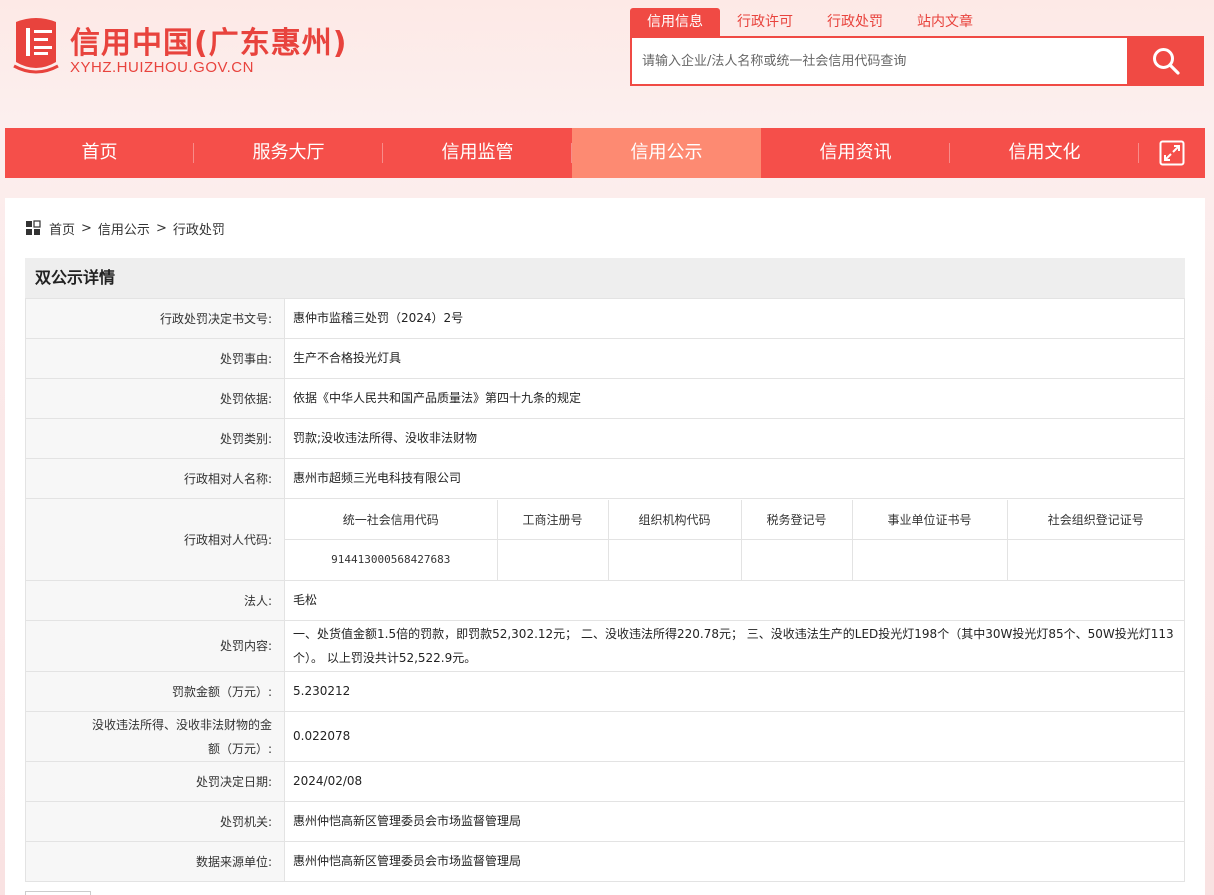  Describe the element at coordinates (855, 153) in the screenshot. I see `nav-credit-news: 信用资讯` at that location.